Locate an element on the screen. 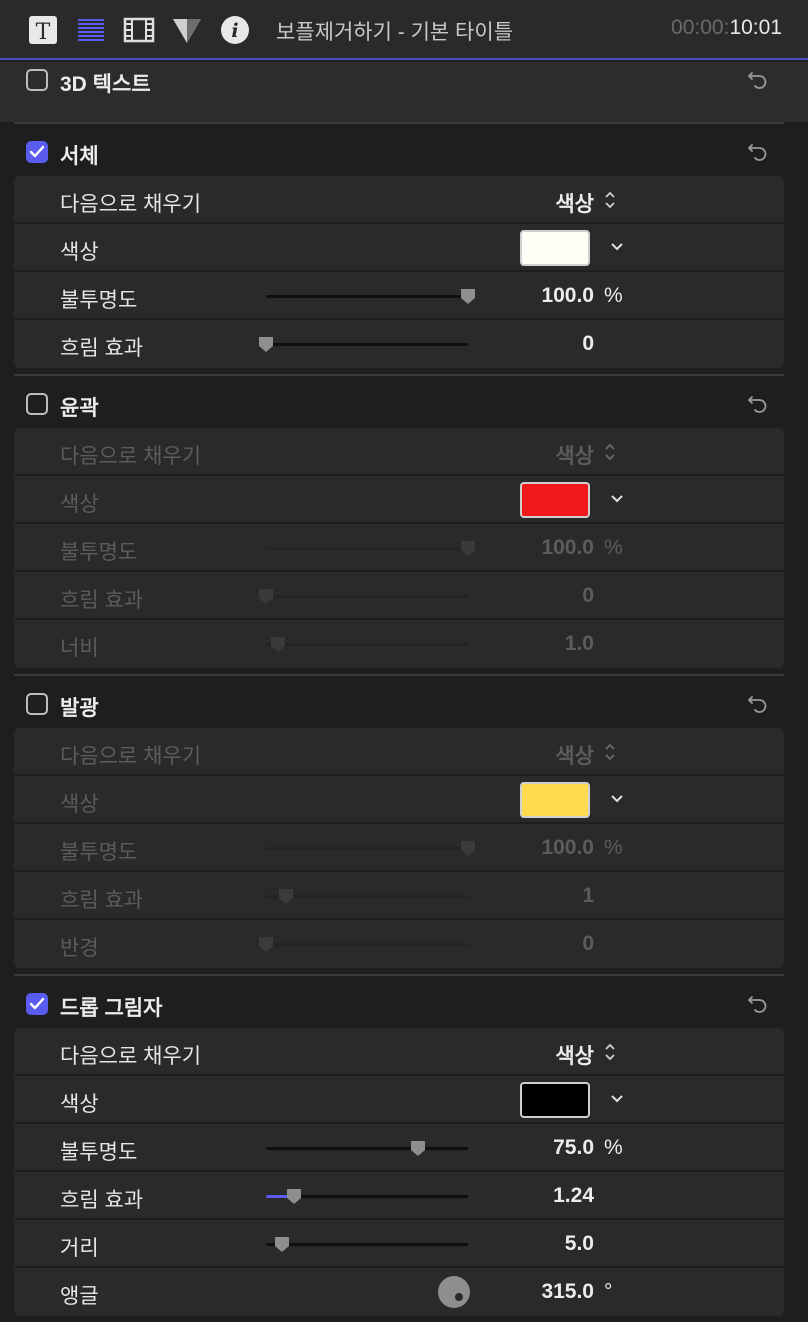 The height and width of the screenshot is (1322, 808). glow-color-row: 색상 is located at coordinates (399, 800).